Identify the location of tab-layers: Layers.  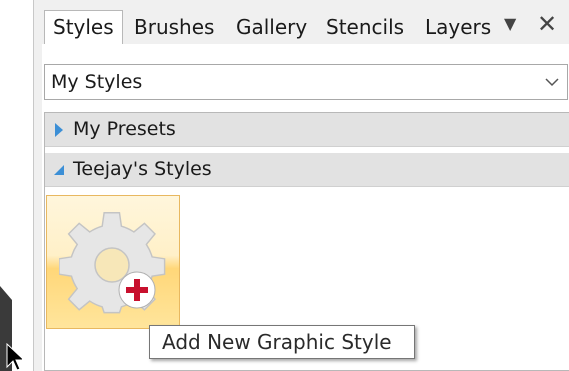
(458, 27).